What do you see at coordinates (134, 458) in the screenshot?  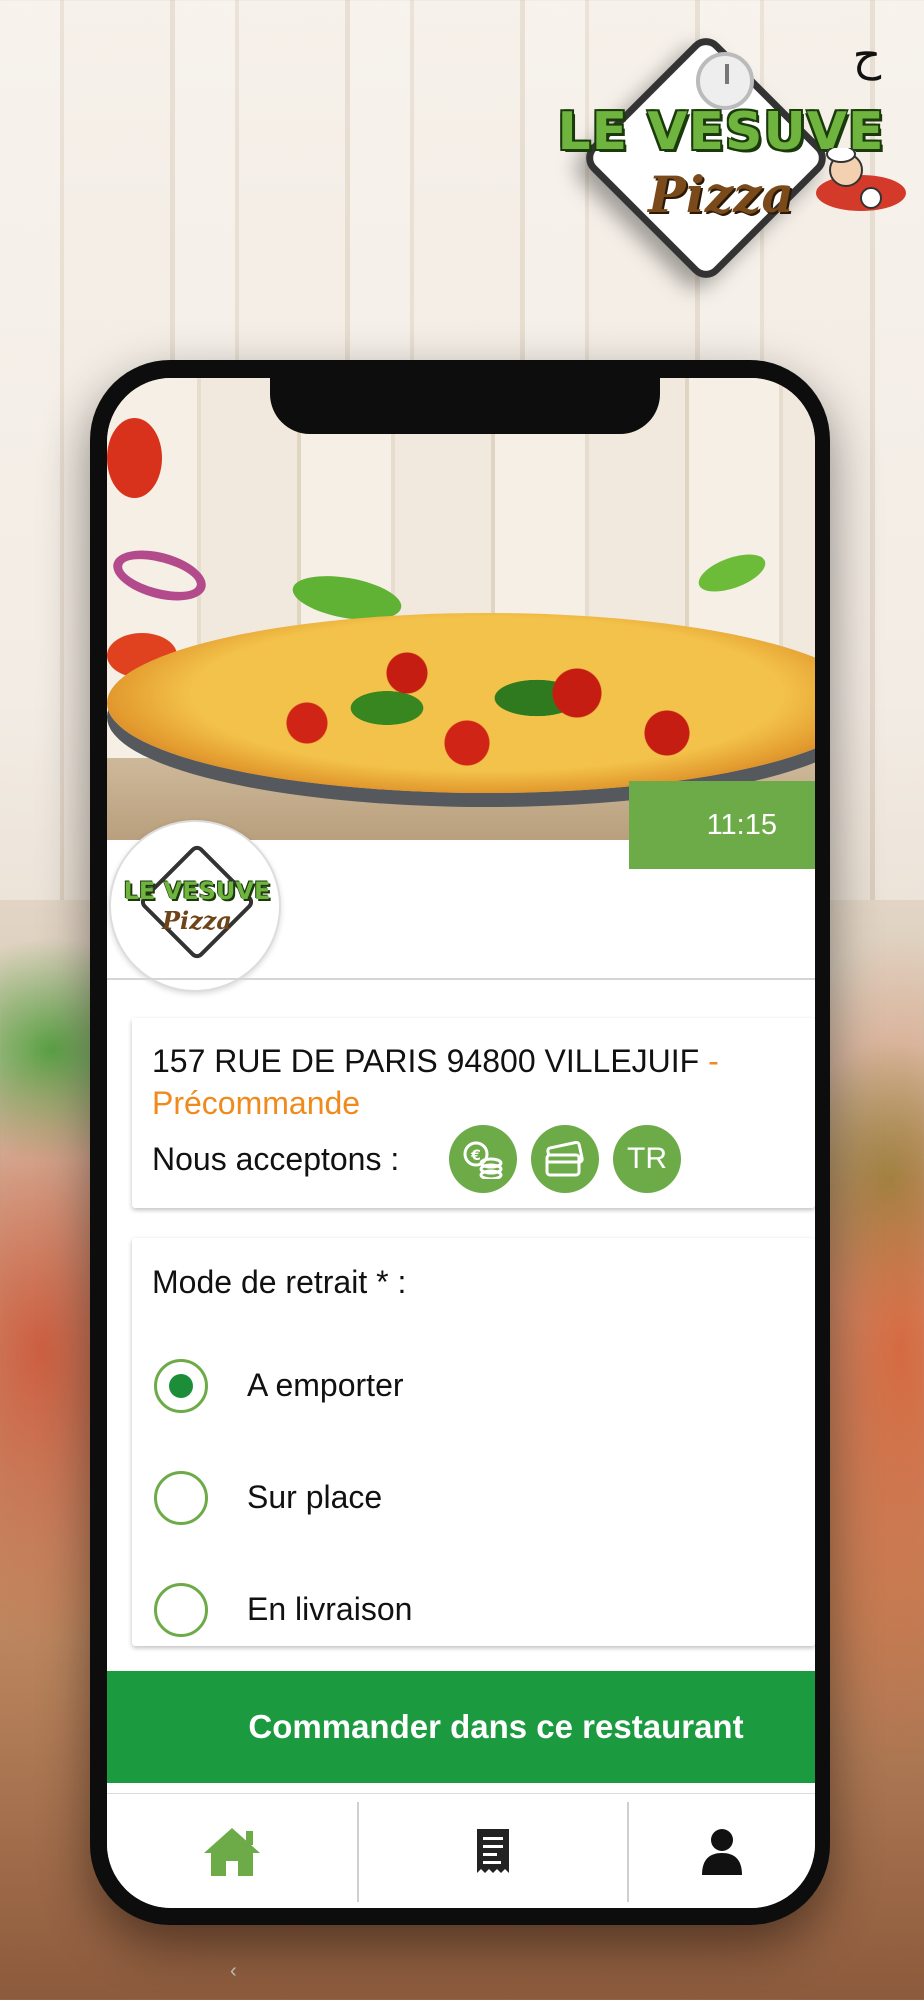 I see `tomato-decoration` at bounding box center [134, 458].